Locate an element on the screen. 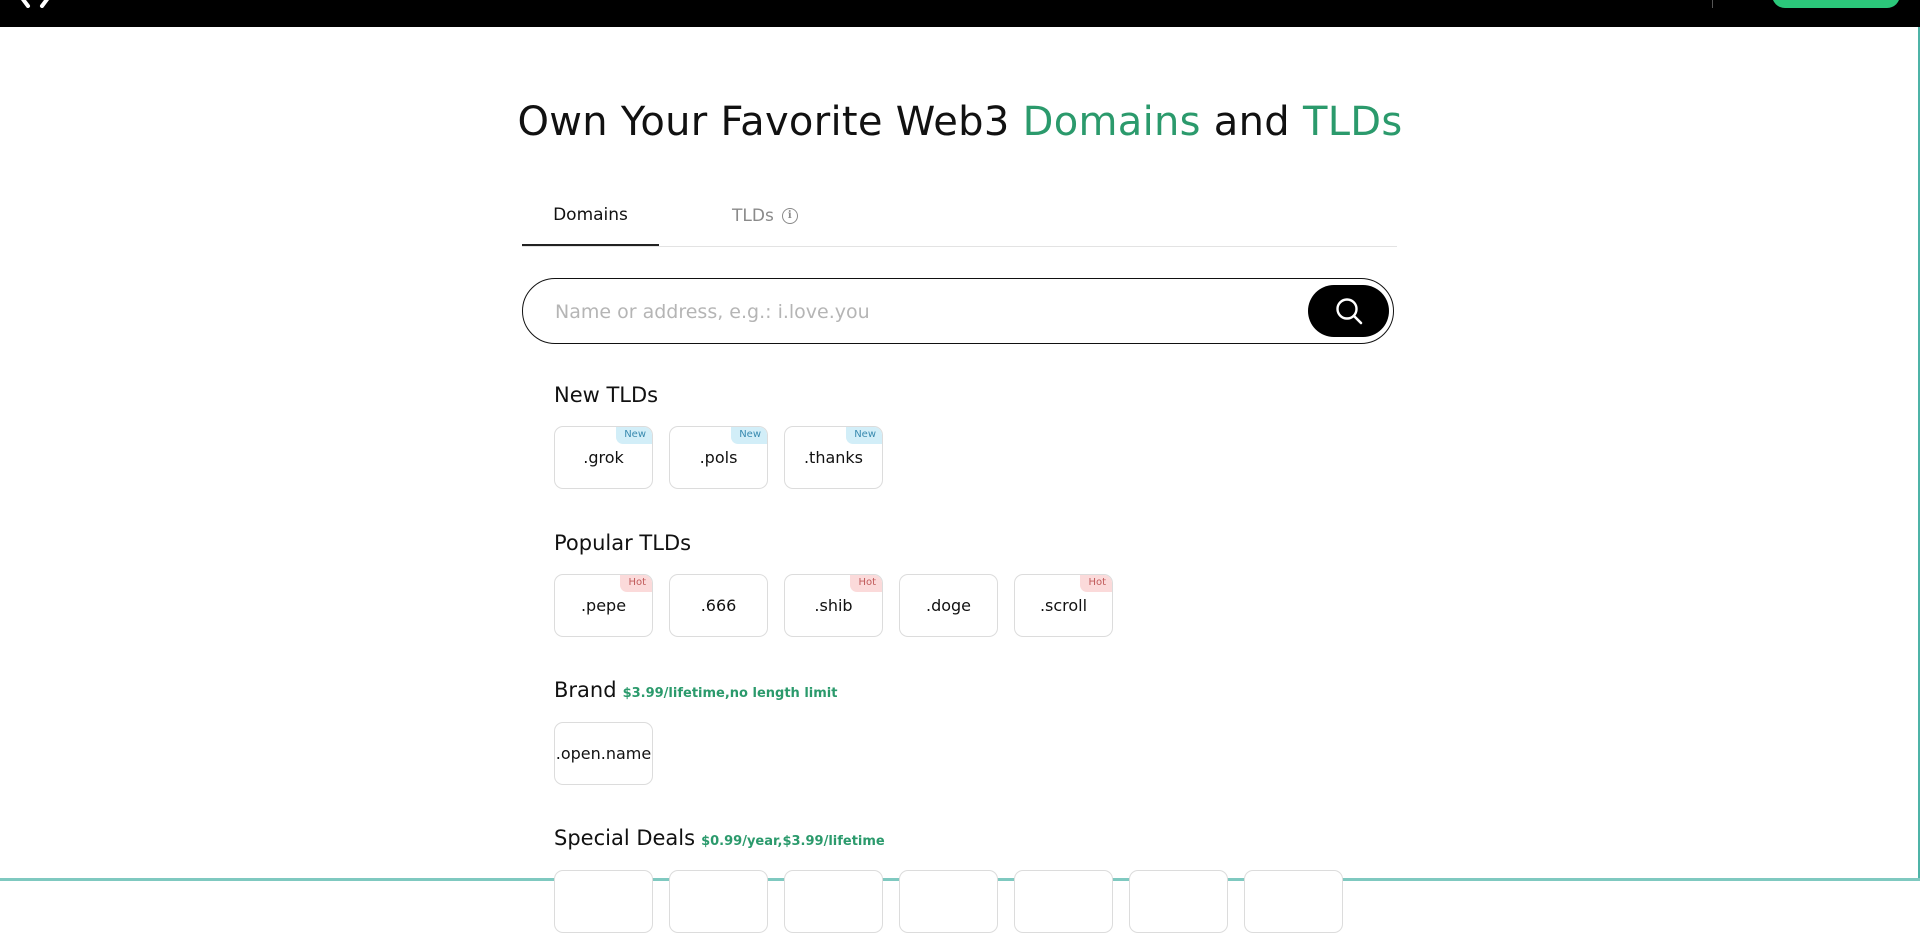 Image resolution: width=1920 pixels, height=934 pixels. section-title-new-tlds: New TLDs is located at coordinates (606, 395).